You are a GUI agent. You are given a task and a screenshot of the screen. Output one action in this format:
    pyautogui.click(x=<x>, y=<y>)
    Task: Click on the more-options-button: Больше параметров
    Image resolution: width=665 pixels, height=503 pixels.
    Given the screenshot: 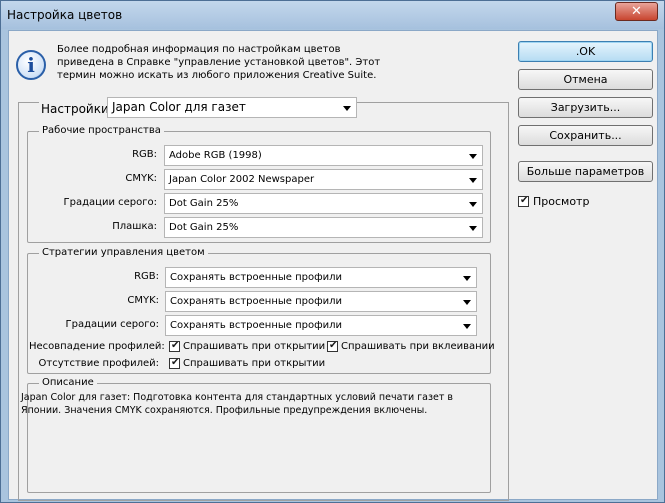 What is the action you would take?
    pyautogui.click(x=585, y=171)
    